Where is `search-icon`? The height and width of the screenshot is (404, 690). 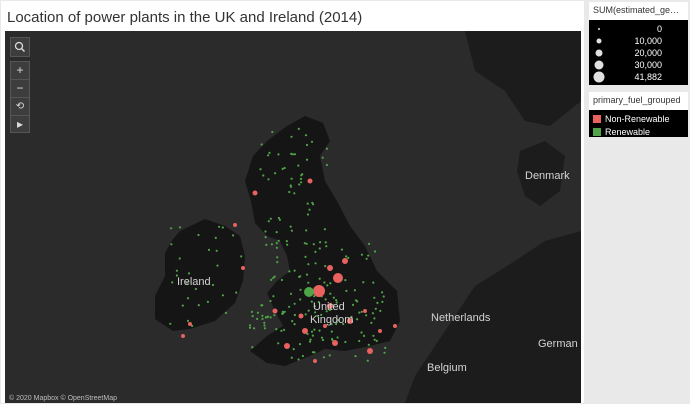
search-icon is located at coordinates (20, 47).